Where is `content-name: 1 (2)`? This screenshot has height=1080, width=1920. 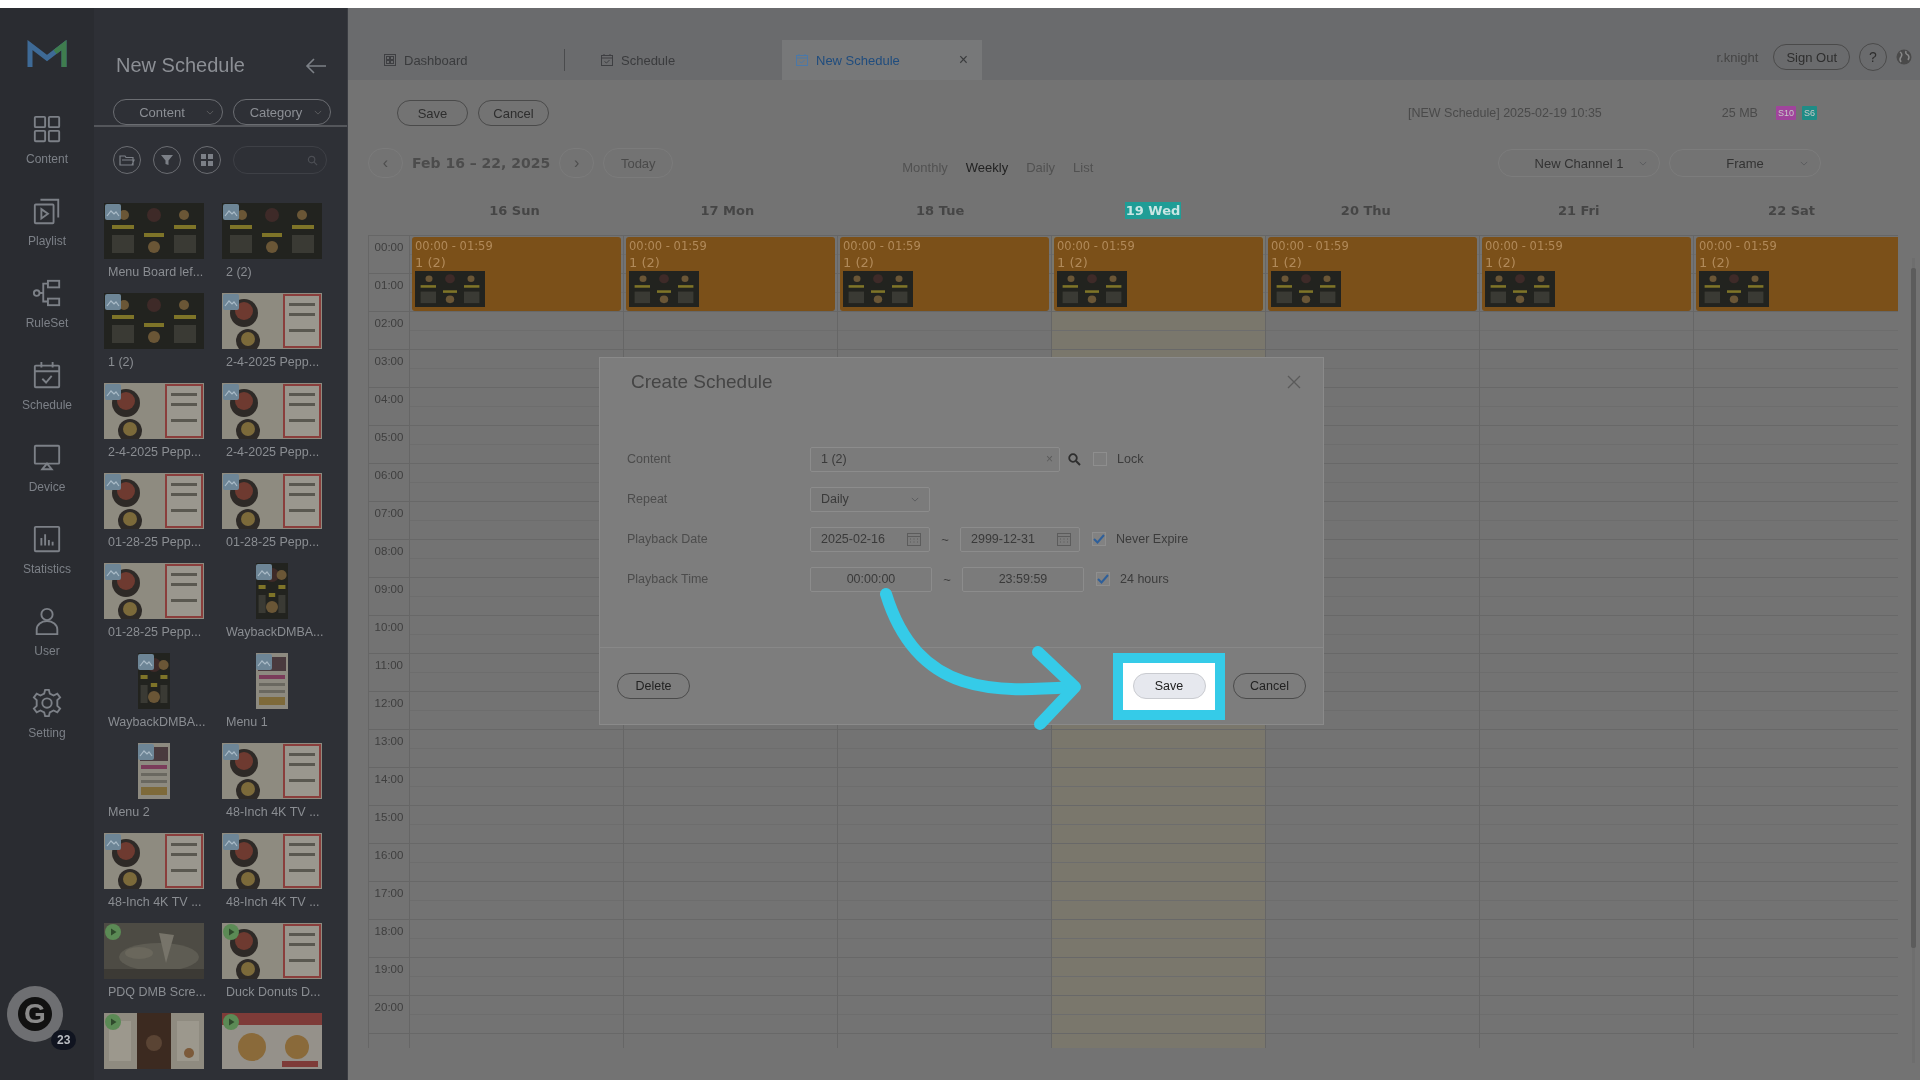 content-name: 1 (2) is located at coordinates (121, 362).